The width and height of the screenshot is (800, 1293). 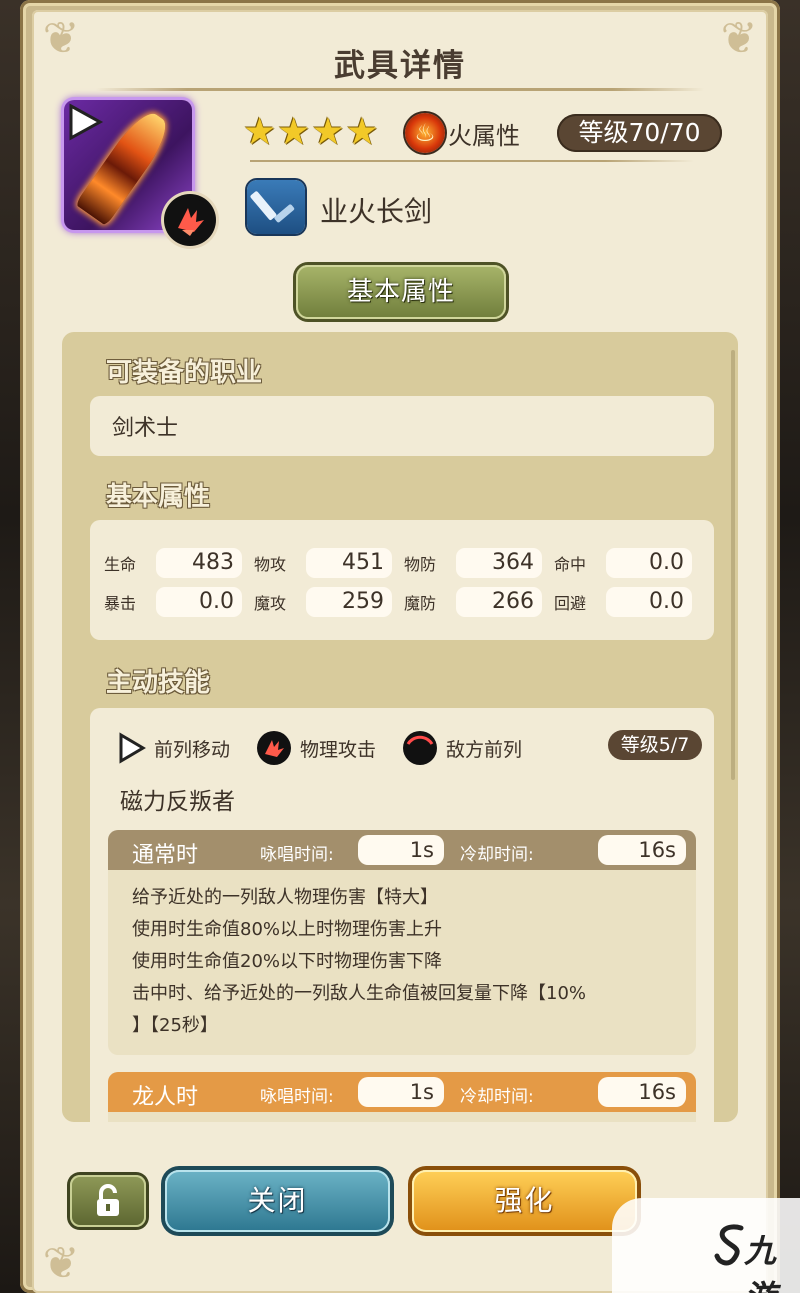 What do you see at coordinates (524, 1201) in the screenshot?
I see `enhance-button: 强化` at bounding box center [524, 1201].